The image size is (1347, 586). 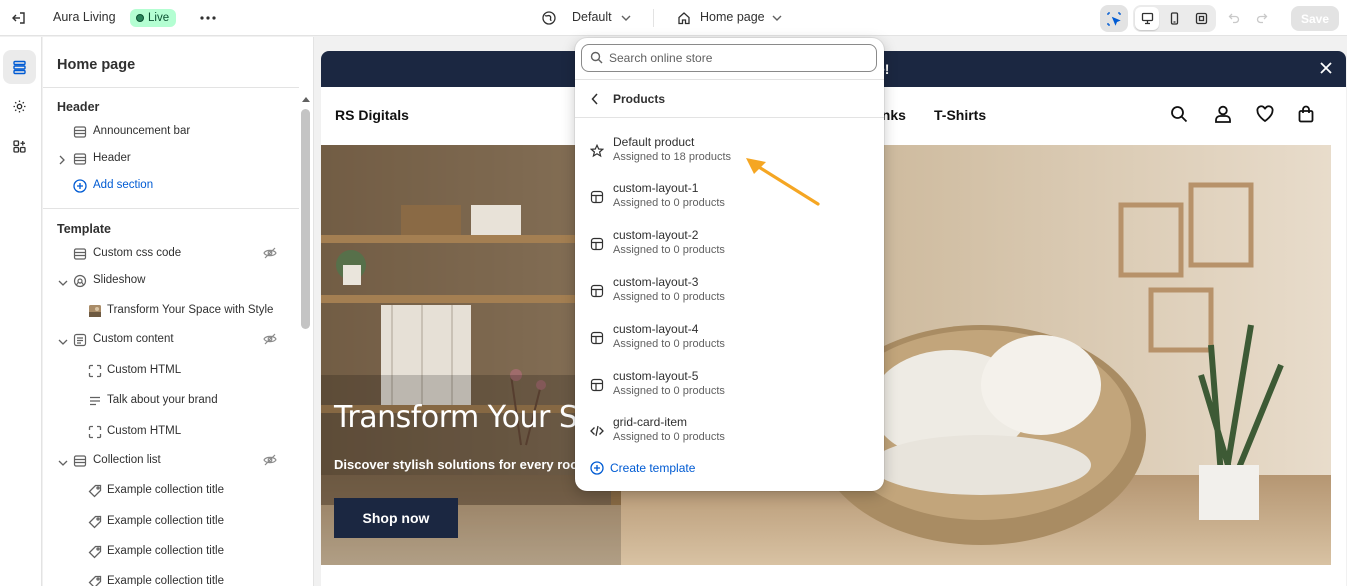 What do you see at coordinates (153, 18) in the screenshot?
I see `status-badge: Live` at bounding box center [153, 18].